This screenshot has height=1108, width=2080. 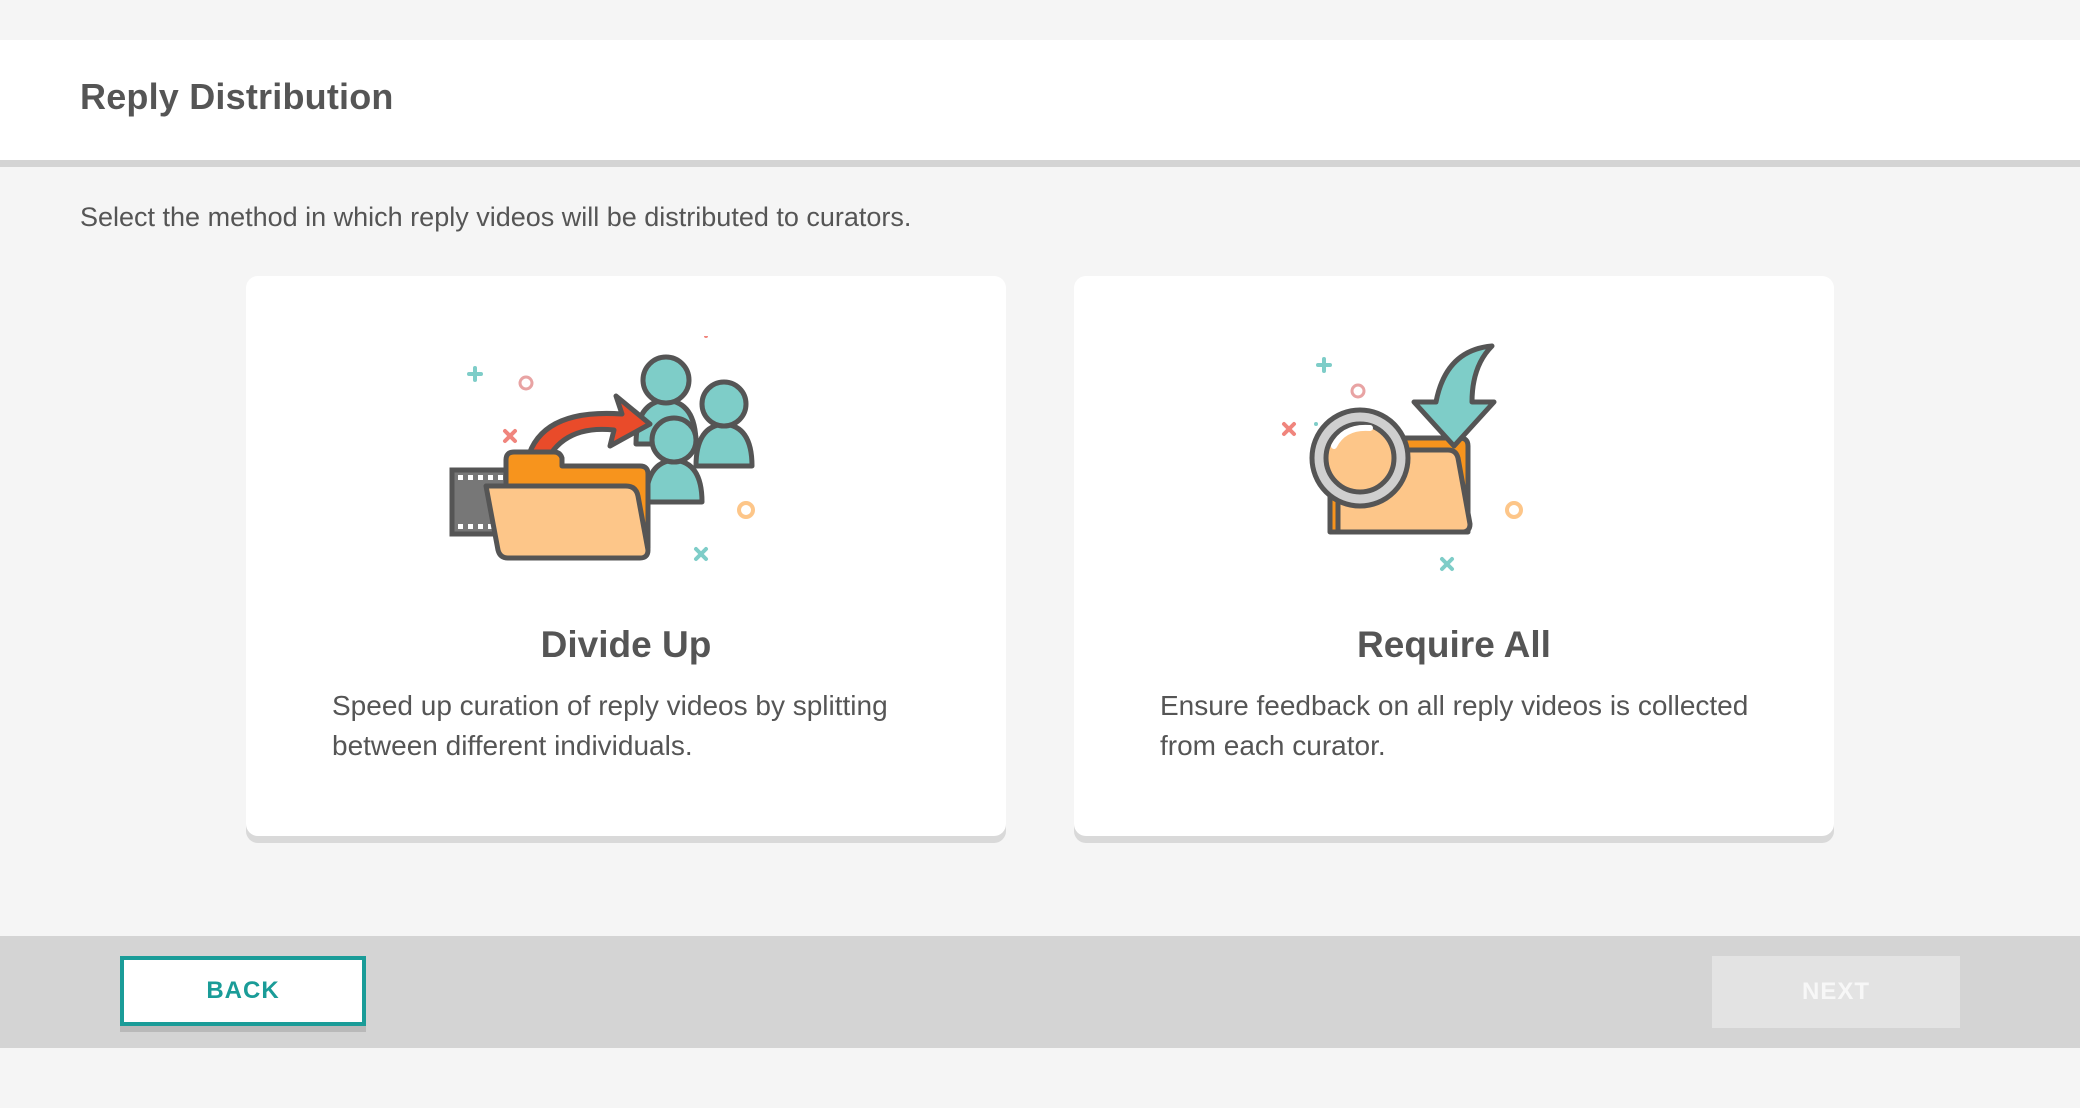 What do you see at coordinates (1454, 644) in the screenshot?
I see `require-all-title: Require All` at bounding box center [1454, 644].